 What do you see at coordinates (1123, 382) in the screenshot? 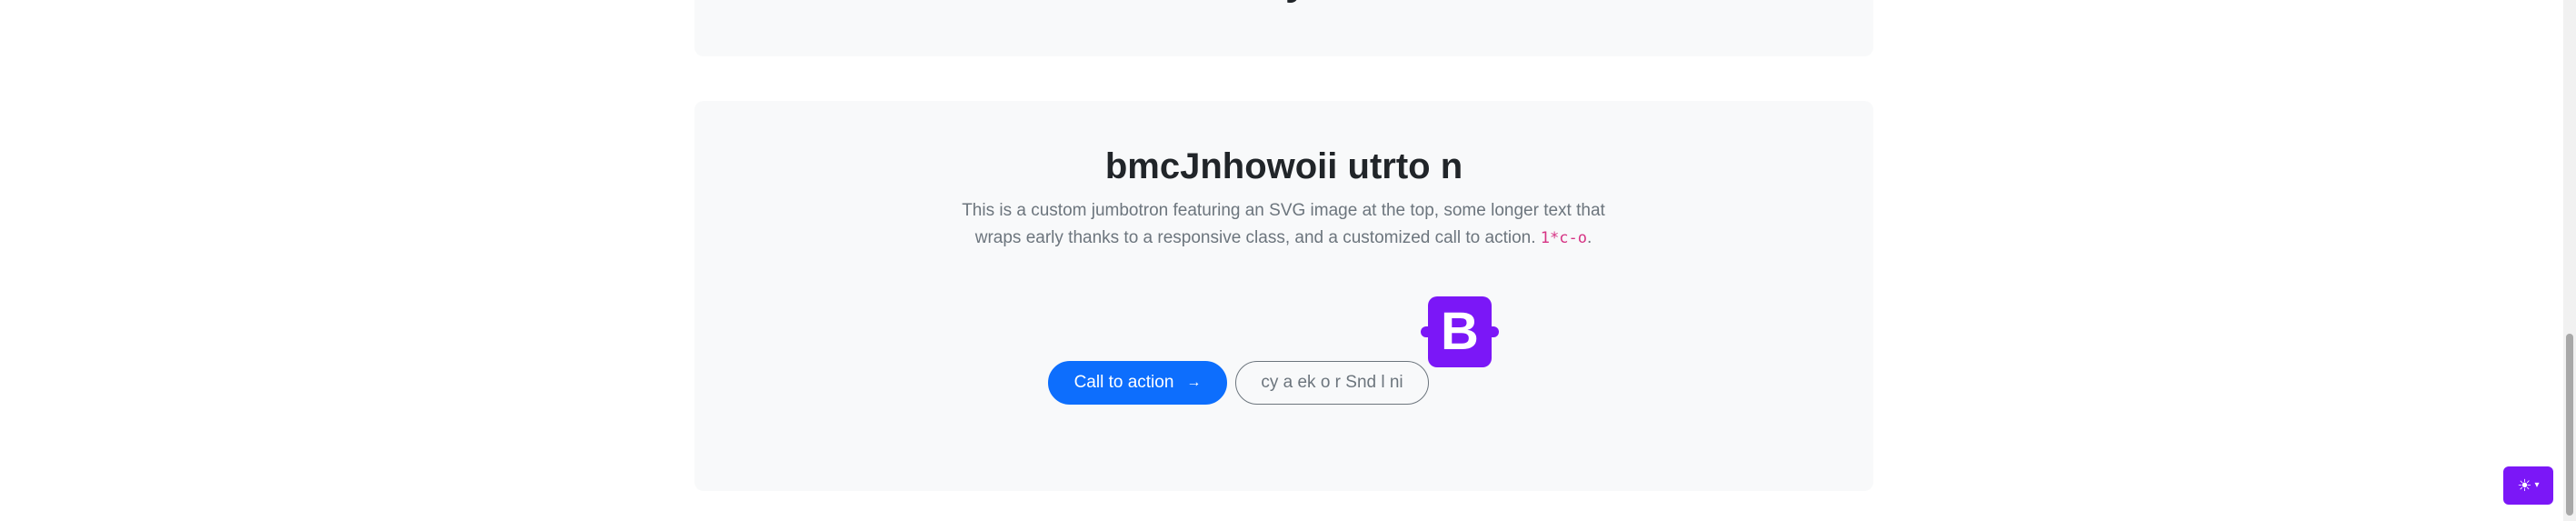
I see `call-to-action-label: Call to action` at bounding box center [1123, 382].